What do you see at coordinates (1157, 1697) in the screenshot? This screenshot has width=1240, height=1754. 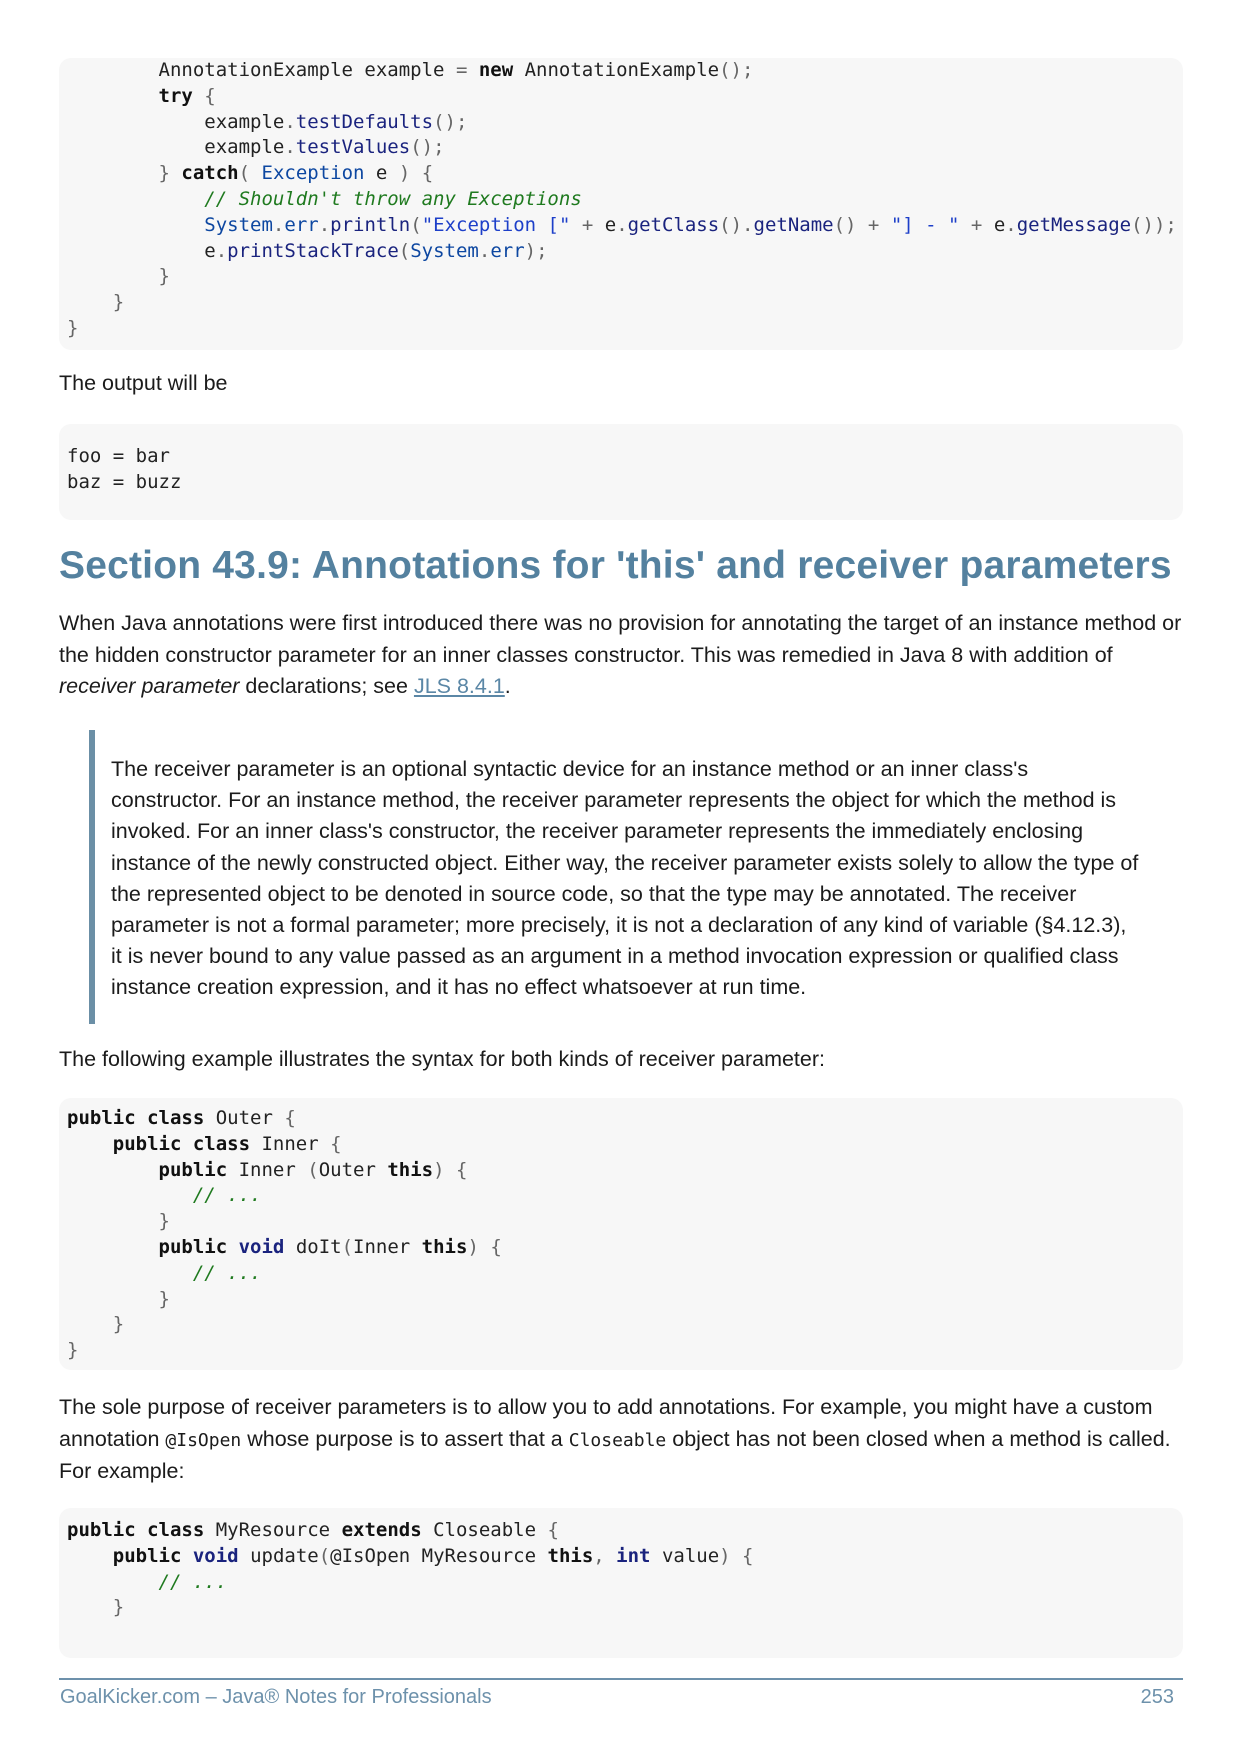 I see `page-number: 253` at bounding box center [1157, 1697].